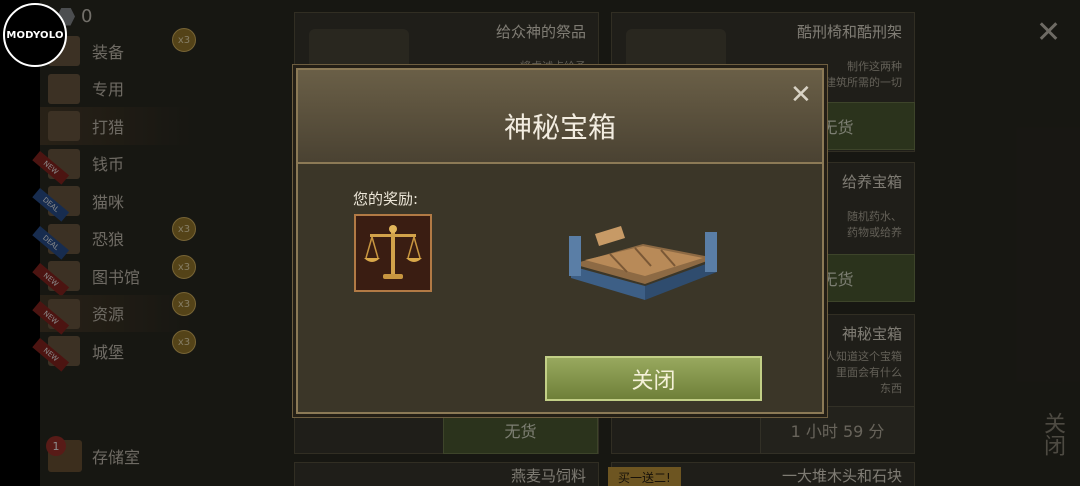 The image size is (1080, 486). I want to click on scales-icon, so click(393, 252).